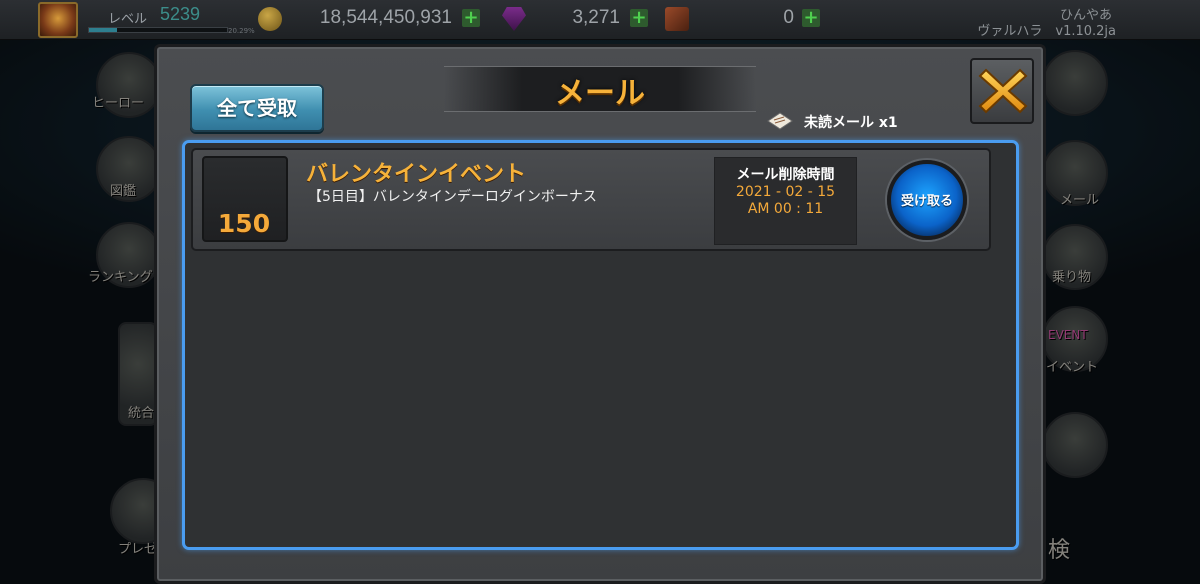 The image size is (1200, 584). What do you see at coordinates (851, 123) in the screenshot?
I see `unread-count: 未読メール x1` at bounding box center [851, 123].